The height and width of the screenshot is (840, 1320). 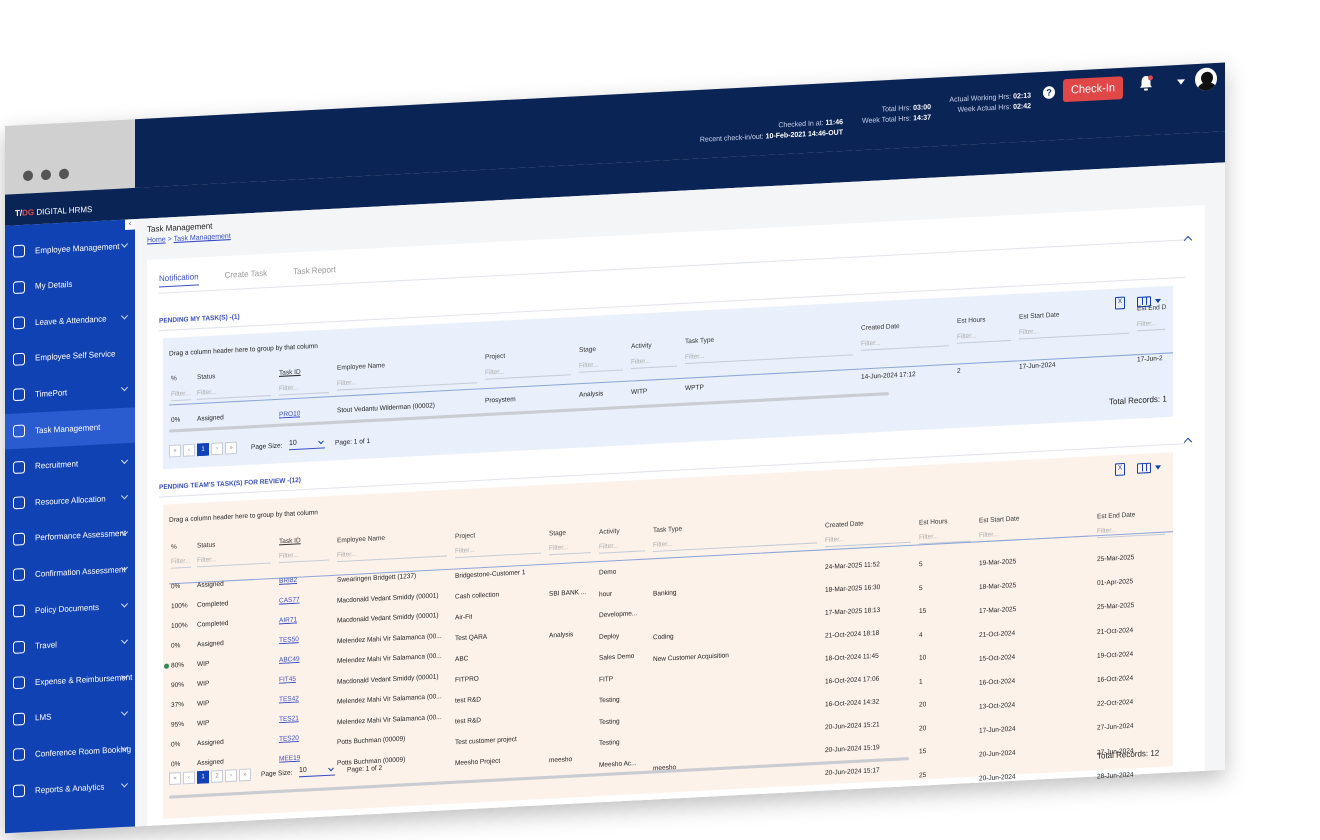 What do you see at coordinates (289, 719) in the screenshot?
I see `task-id-link: TES21` at bounding box center [289, 719].